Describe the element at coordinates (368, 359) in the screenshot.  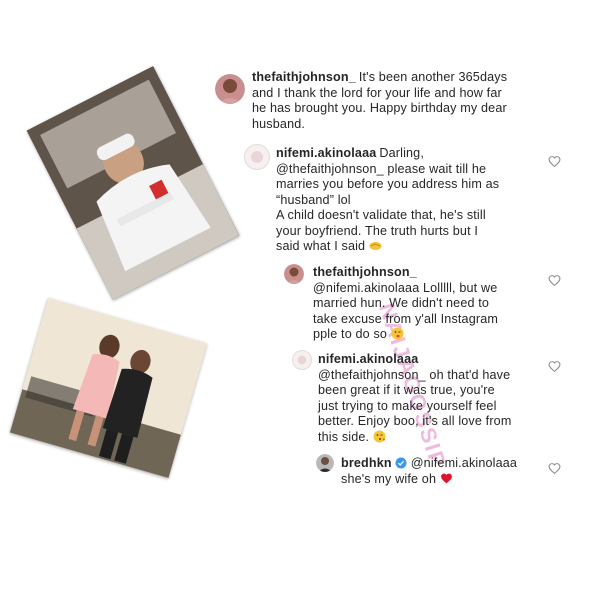
I see `comment-3-username: nifemi.akinolaaa` at that location.